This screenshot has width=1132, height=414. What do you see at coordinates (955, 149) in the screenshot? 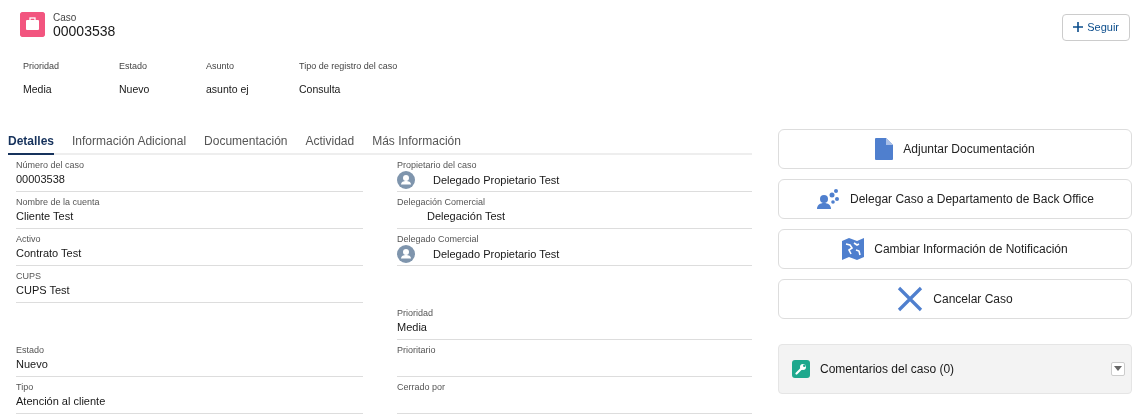
I see `action-button: Adjuntar Documentación` at bounding box center [955, 149].